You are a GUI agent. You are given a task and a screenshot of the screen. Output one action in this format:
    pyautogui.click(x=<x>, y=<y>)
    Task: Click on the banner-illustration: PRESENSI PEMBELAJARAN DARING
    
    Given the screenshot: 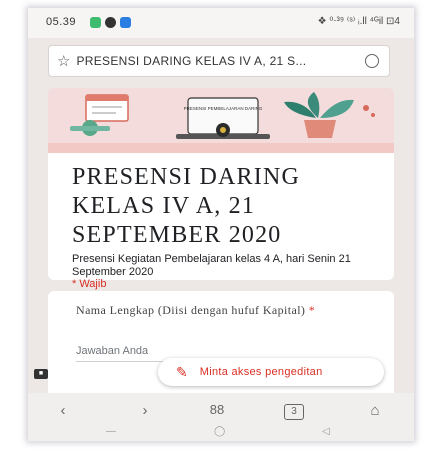 What is the action you would take?
    pyautogui.click(x=222, y=115)
    